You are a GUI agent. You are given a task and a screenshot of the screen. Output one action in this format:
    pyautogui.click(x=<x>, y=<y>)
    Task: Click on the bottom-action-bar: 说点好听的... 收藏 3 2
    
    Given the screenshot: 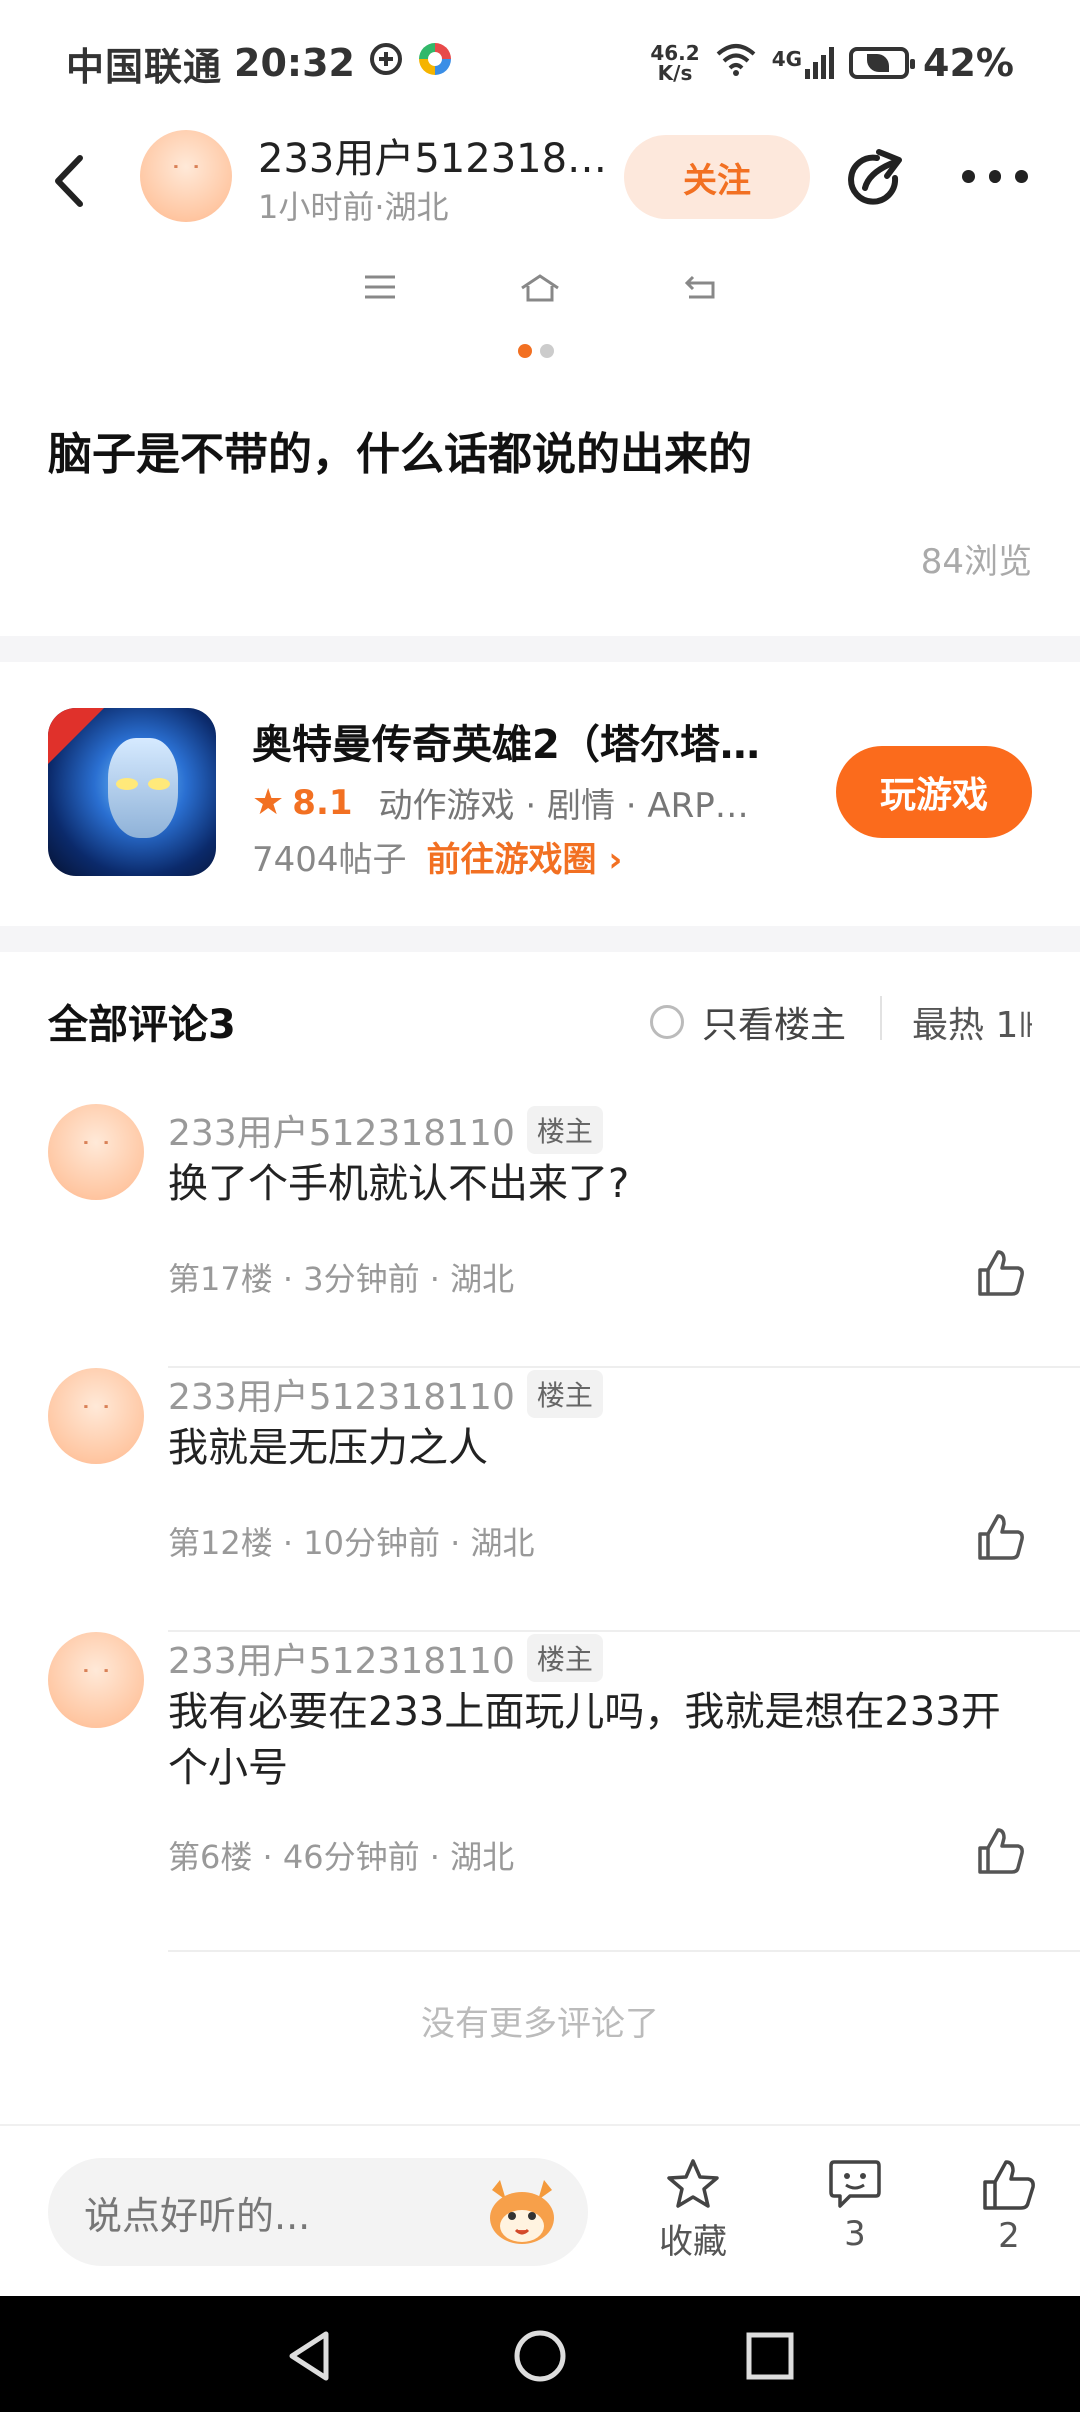 What is the action you would take?
    pyautogui.click(x=540, y=2210)
    